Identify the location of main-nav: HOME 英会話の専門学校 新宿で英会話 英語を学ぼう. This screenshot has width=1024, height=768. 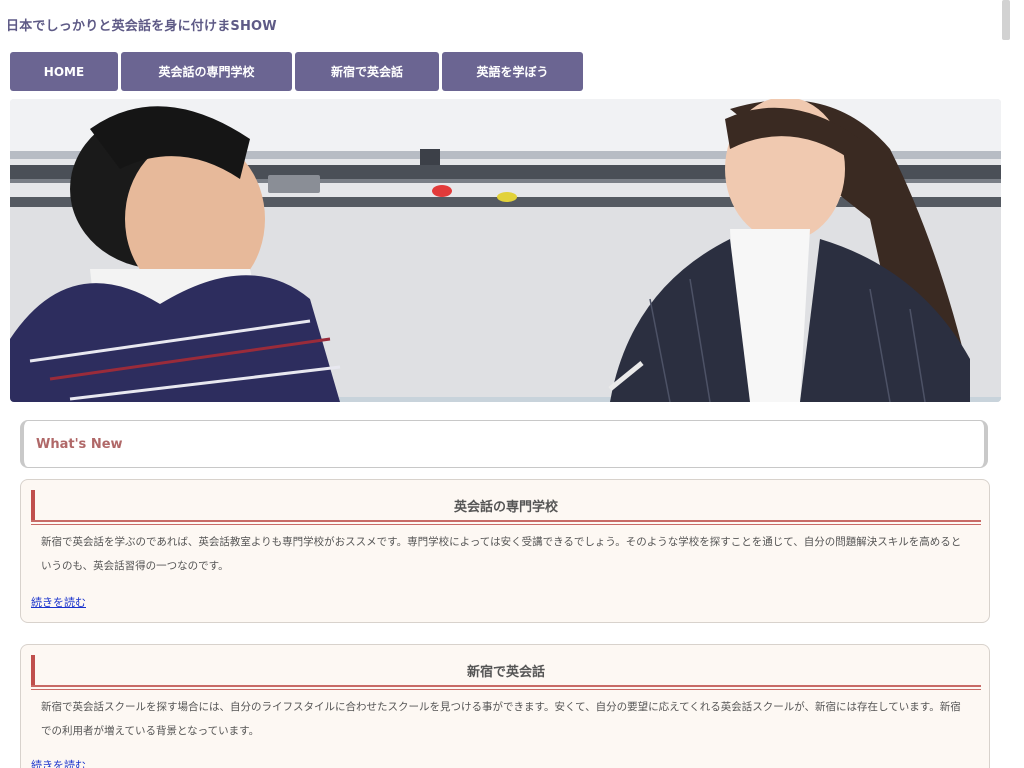
(296, 71).